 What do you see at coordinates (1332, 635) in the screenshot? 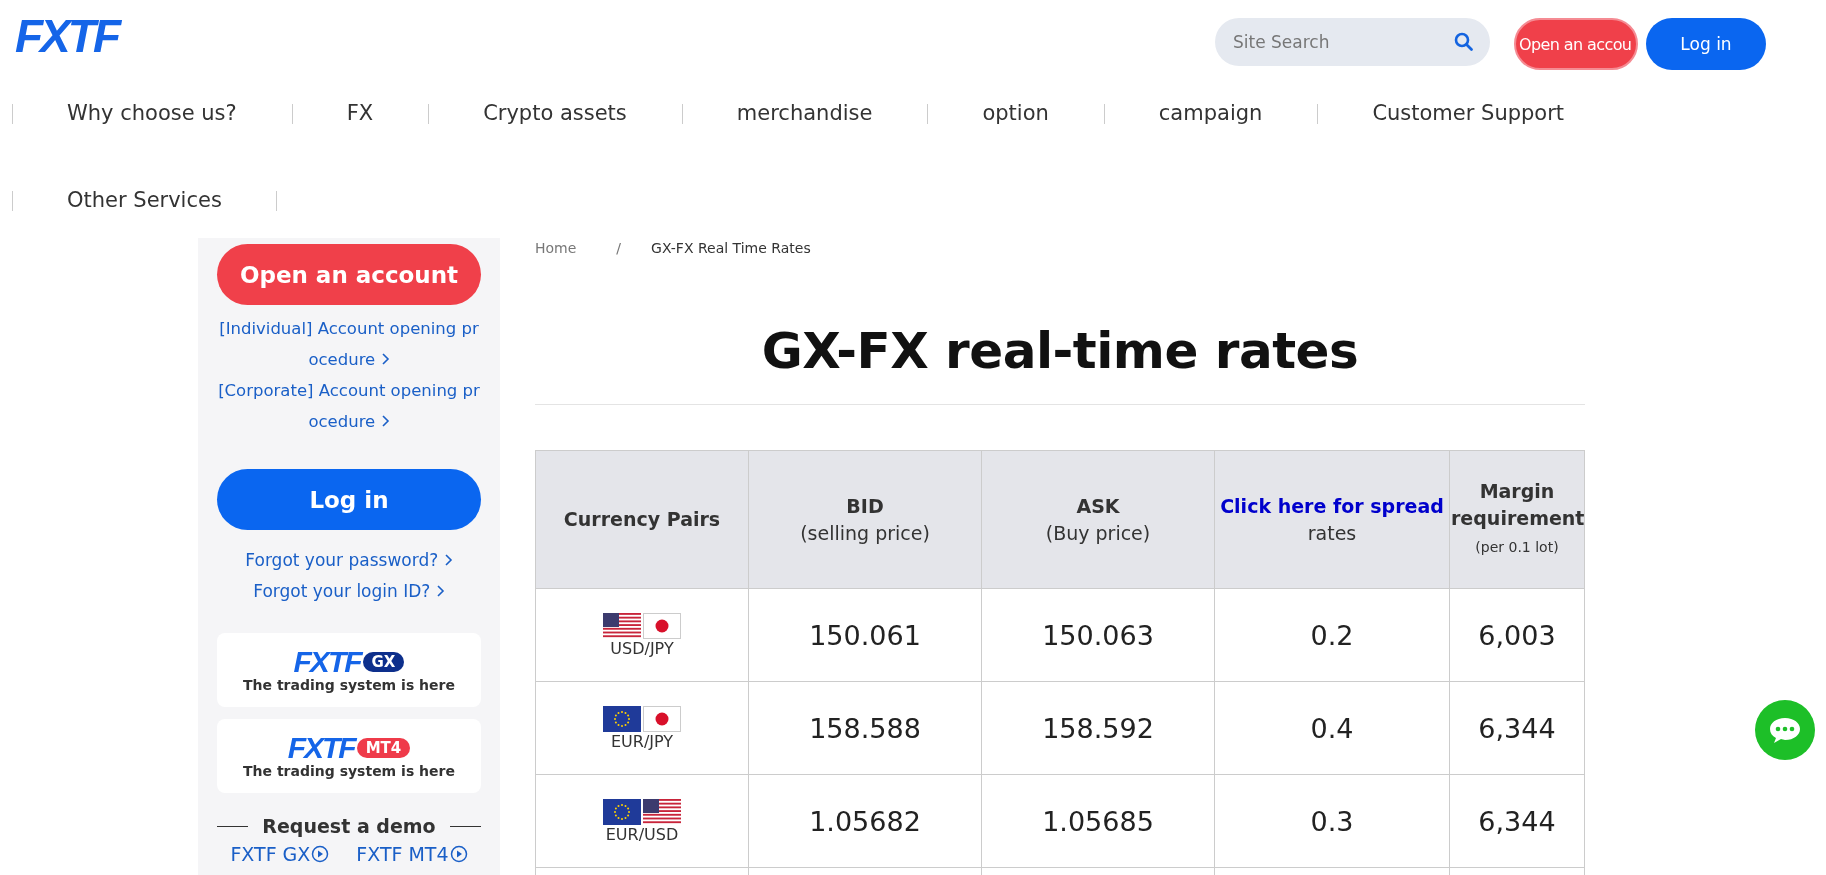
I see `table-cell: 0.2` at bounding box center [1332, 635].